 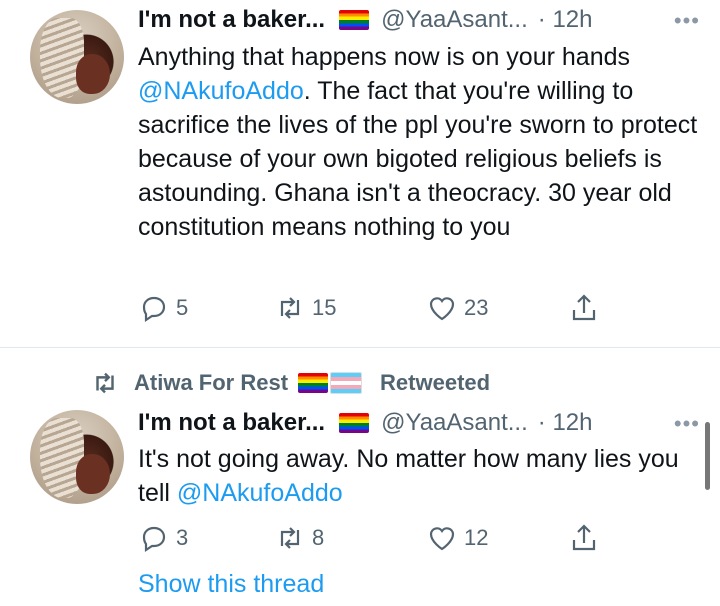 What do you see at coordinates (457, 308) in the screenshot?
I see `like-button: 23` at bounding box center [457, 308].